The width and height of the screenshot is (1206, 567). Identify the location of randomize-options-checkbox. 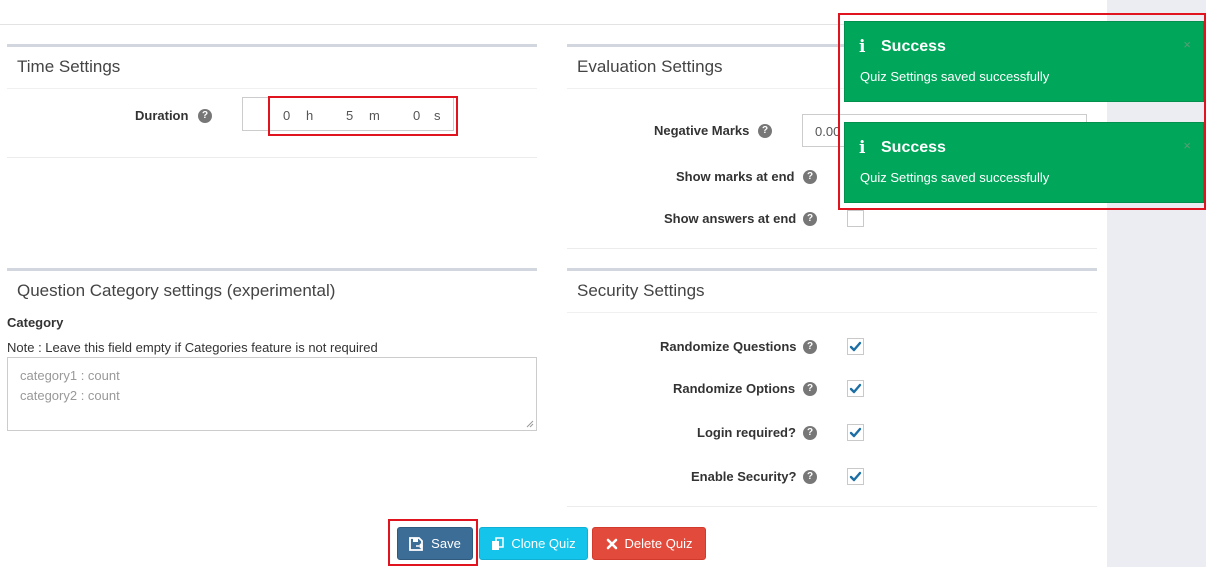
(855, 388).